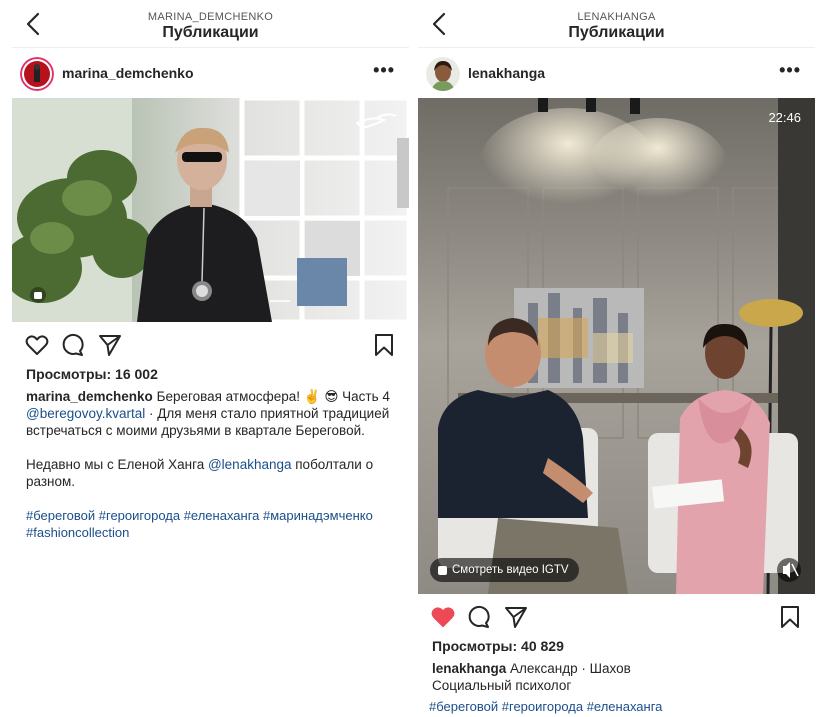 Image resolution: width=827 pixels, height=717 pixels. What do you see at coordinates (498, 646) in the screenshot?
I see `views-count: Просмотры: 40 829` at bounding box center [498, 646].